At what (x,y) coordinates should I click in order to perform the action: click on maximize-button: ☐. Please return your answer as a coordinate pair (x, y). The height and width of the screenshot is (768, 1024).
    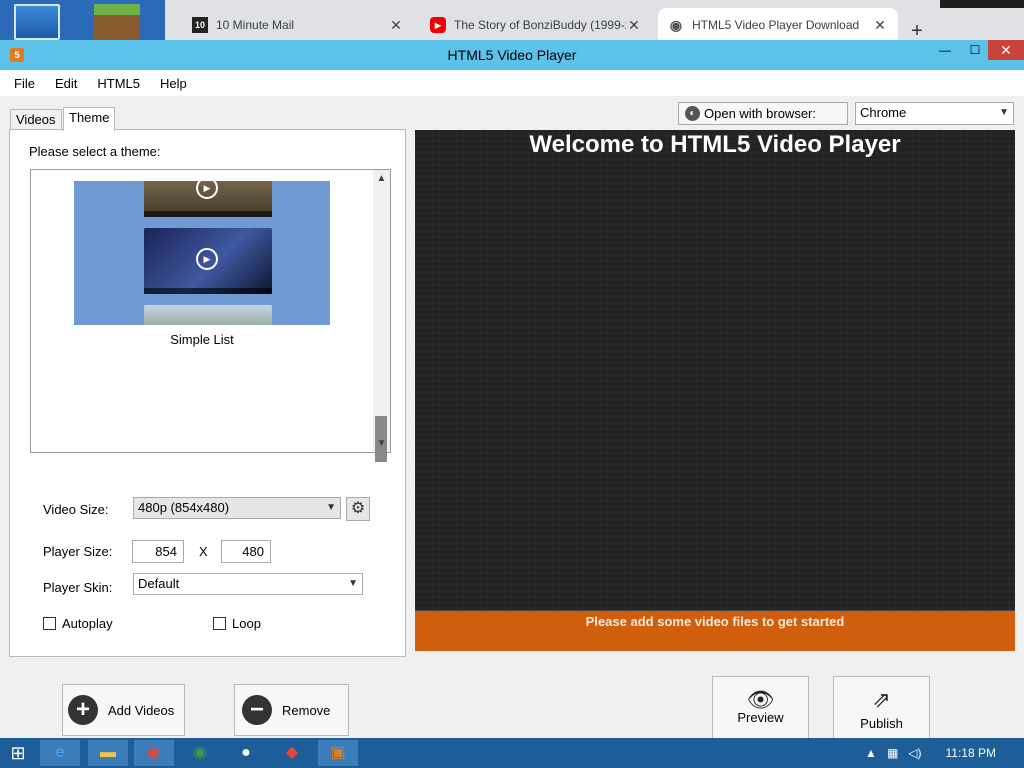
    Looking at the image, I should click on (975, 50).